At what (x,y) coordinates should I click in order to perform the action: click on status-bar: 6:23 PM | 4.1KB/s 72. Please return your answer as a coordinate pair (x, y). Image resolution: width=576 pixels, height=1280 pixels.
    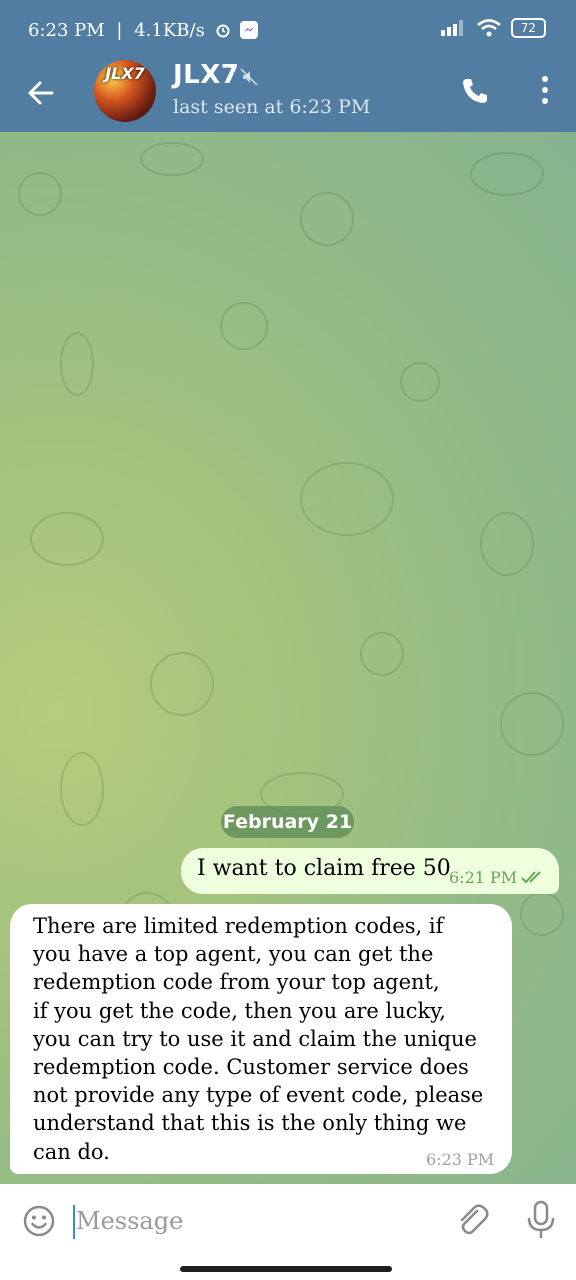
    Looking at the image, I should click on (288, 30).